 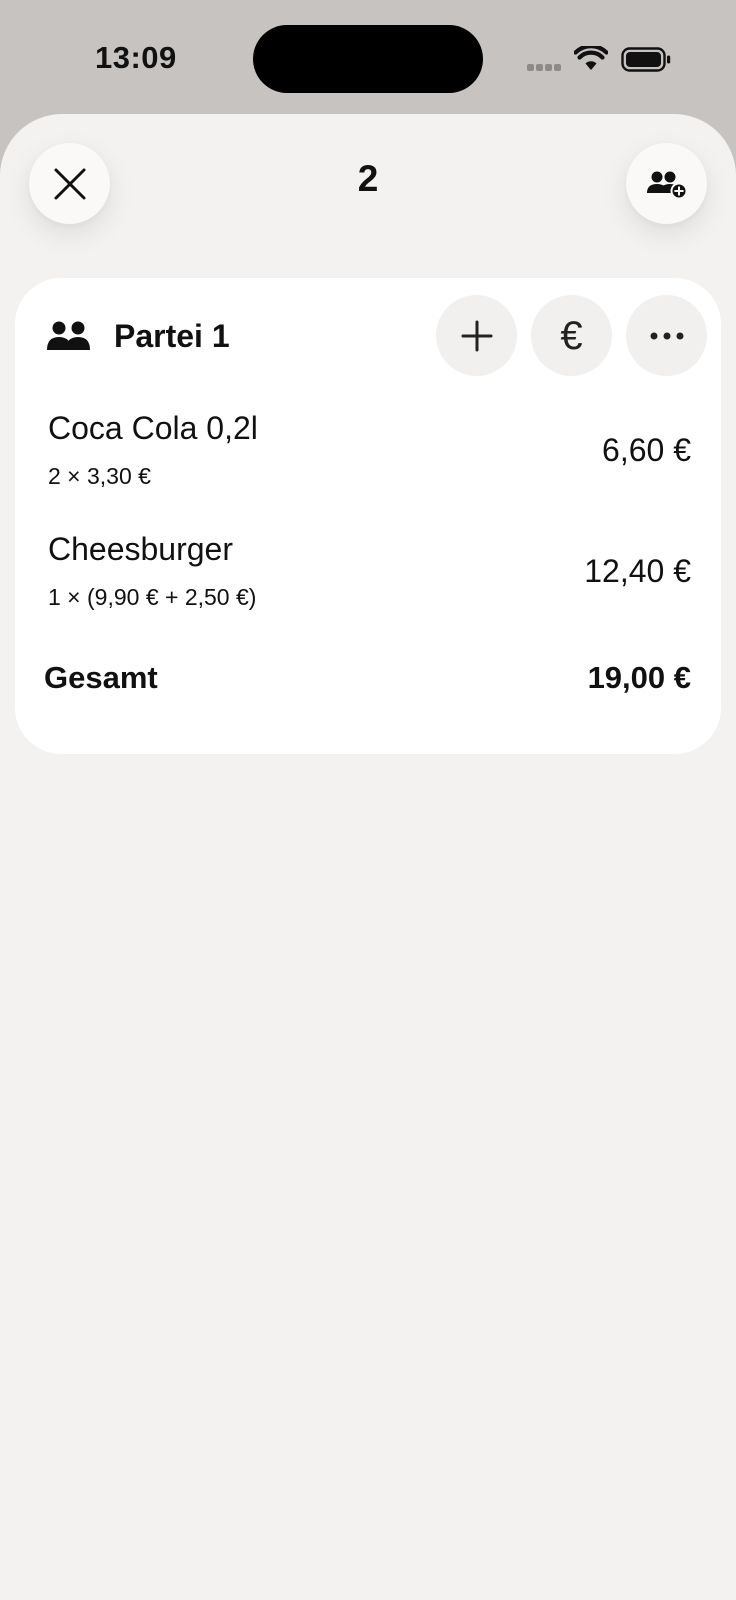 I want to click on item-name: Cheesburger, so click(x=140, y=549).